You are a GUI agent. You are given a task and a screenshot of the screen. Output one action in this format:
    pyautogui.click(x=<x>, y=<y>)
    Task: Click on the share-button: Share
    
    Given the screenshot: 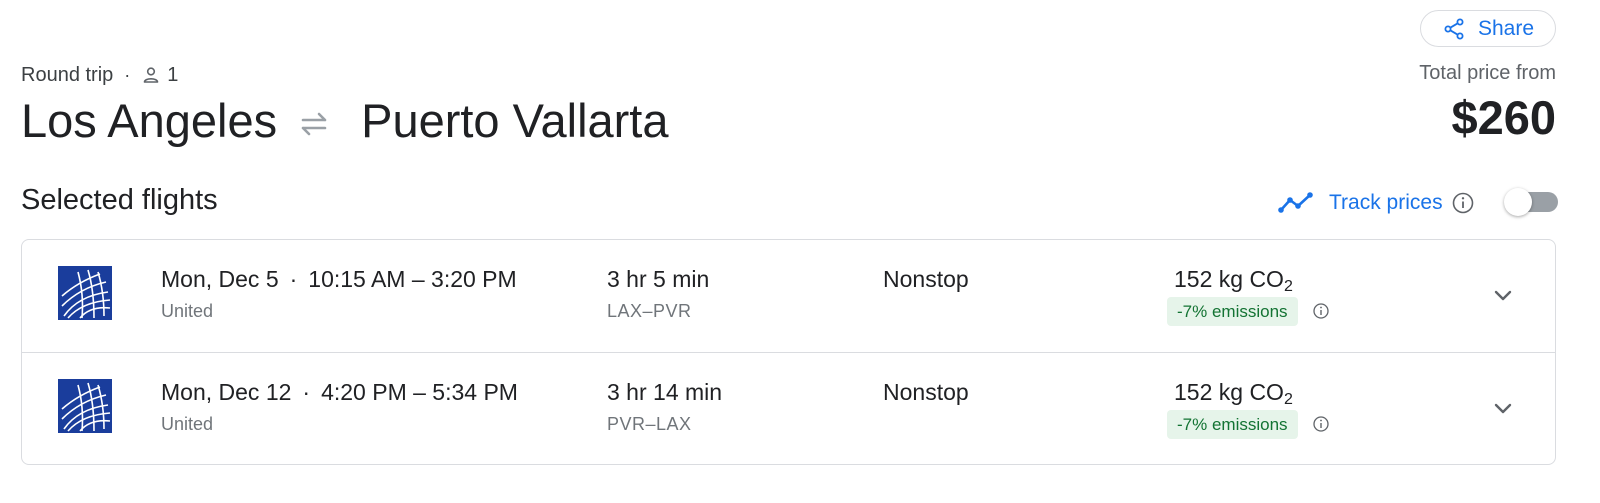 What is the action you would take?
    pyautogui.click(x=1488, y=28)
    